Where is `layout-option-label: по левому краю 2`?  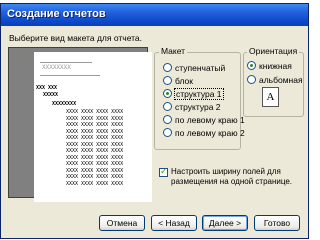 layout-option-label: по левому краю 2 is located at coordinates (210, 132).